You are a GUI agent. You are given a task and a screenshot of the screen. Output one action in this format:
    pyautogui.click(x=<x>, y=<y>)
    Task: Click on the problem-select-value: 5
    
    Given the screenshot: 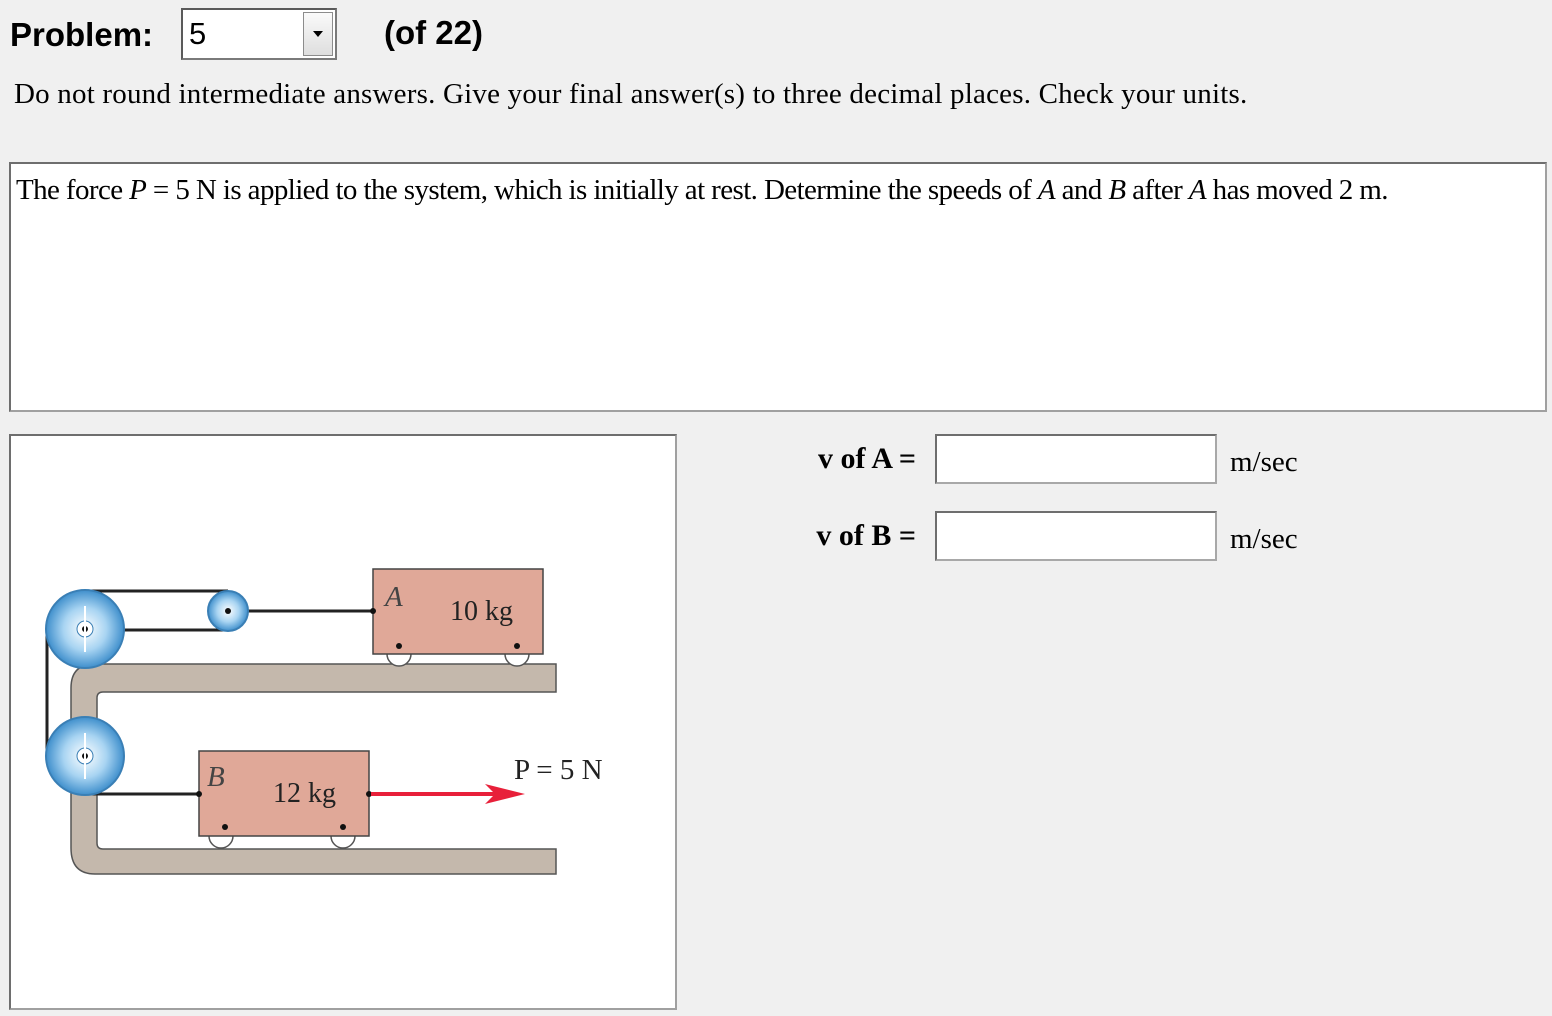 What is the action you would take?
    pyautogui.click(x=198, y=33)
    